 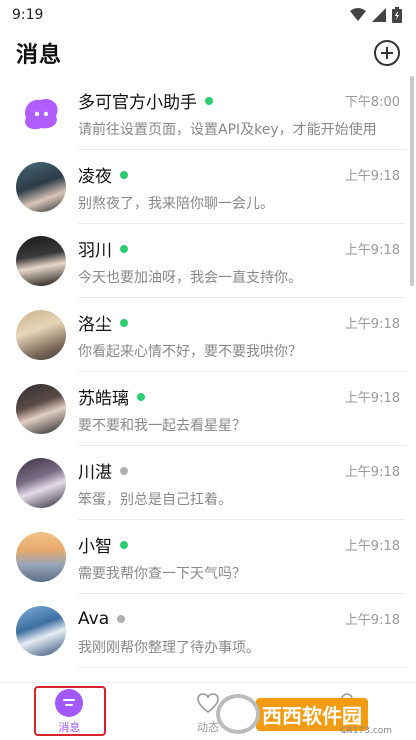 I want to click on chat-header-row: 洛尘 上午9:18, so click(x=239, y=323).